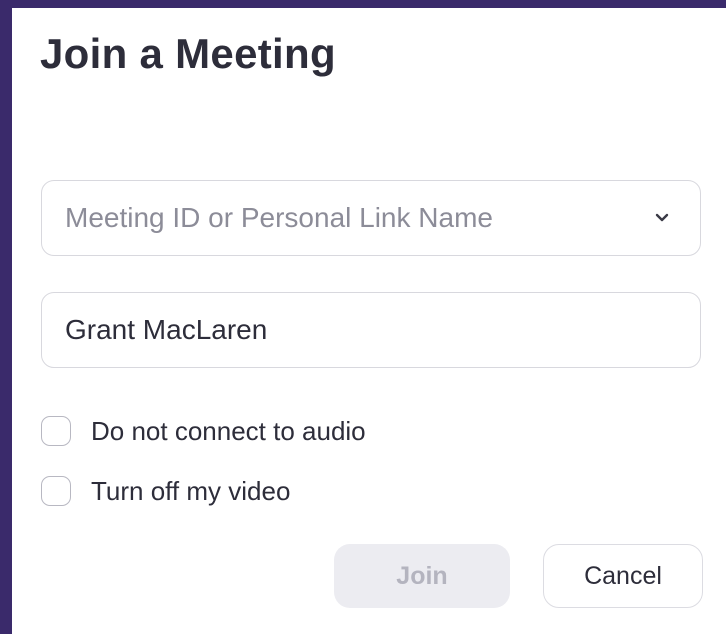  I want to click on no-audio-label: Do not connect to audio, so click(228, 431).